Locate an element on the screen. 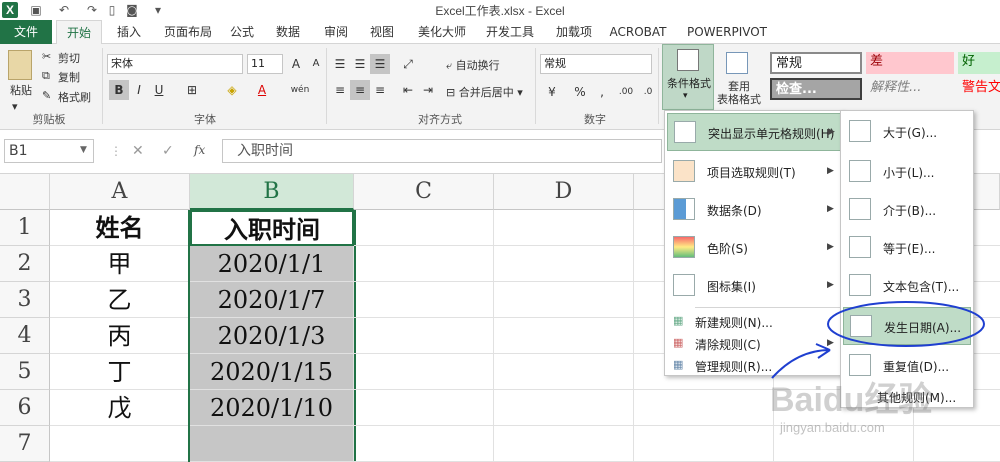 The image size is (1000, 462). tab-data: 数据 is located at coordinates (288, 32).